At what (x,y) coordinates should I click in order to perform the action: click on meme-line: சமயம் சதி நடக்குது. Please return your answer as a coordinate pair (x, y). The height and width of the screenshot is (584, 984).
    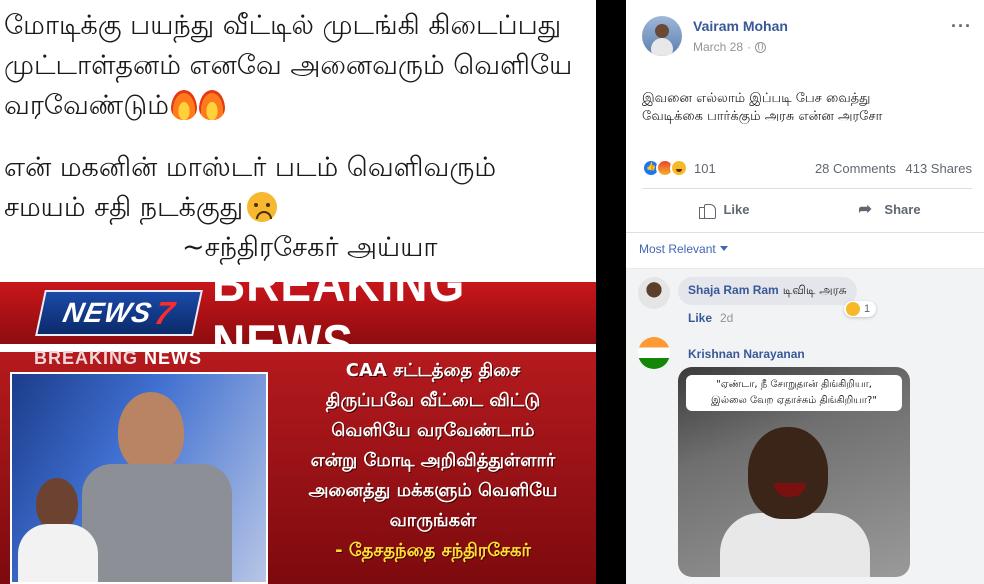
    Looking at the image, I should click on (299, 208).